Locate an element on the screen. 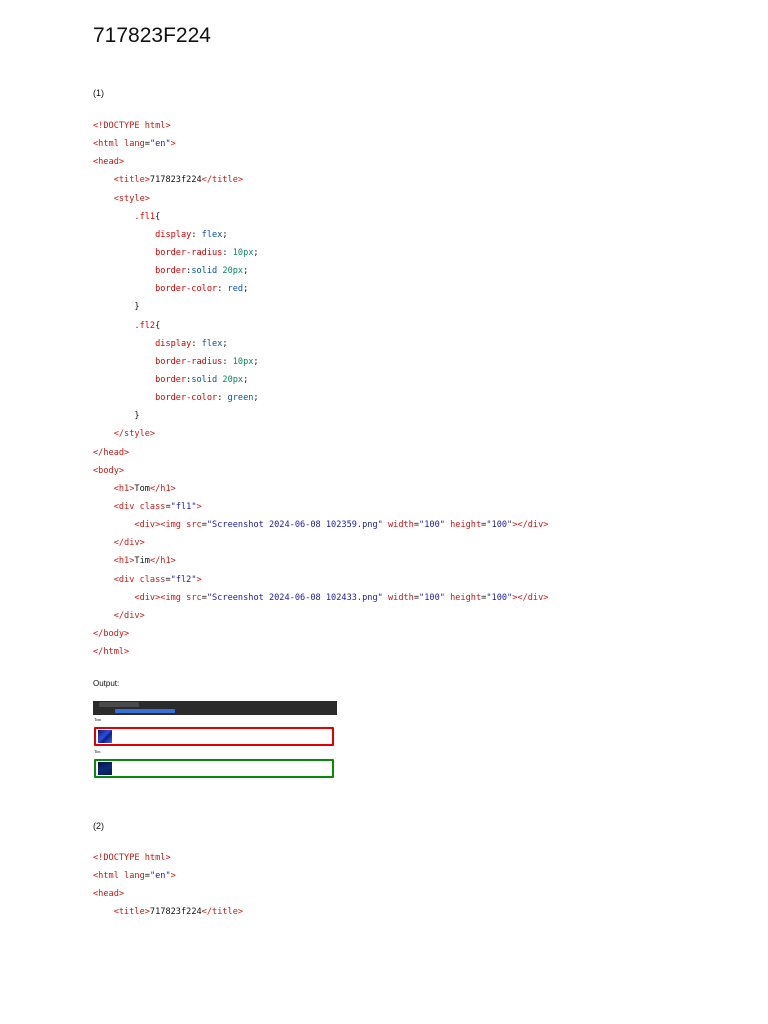  code-line: border:solid 20px; is located at coordinates (320, 271).